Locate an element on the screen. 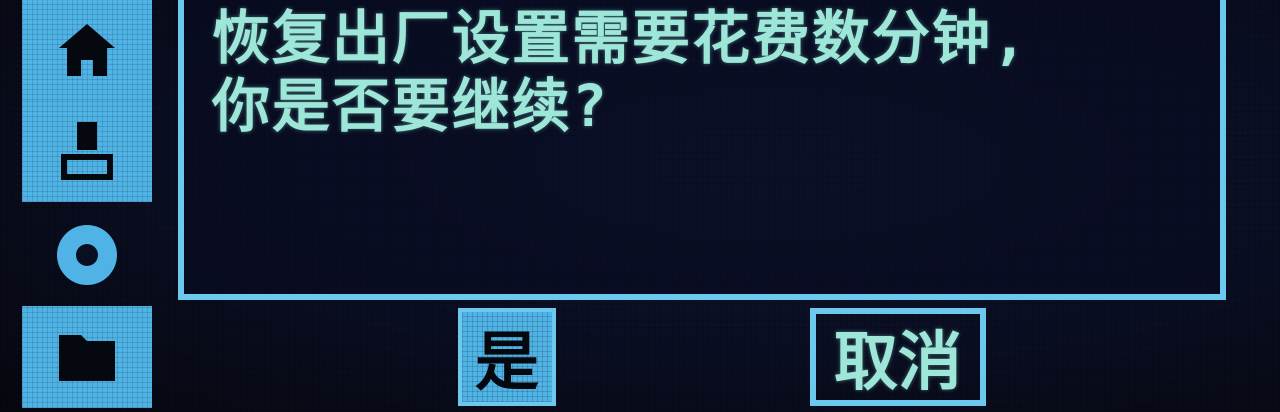  gear-icon is located at coordinates (87, 255).